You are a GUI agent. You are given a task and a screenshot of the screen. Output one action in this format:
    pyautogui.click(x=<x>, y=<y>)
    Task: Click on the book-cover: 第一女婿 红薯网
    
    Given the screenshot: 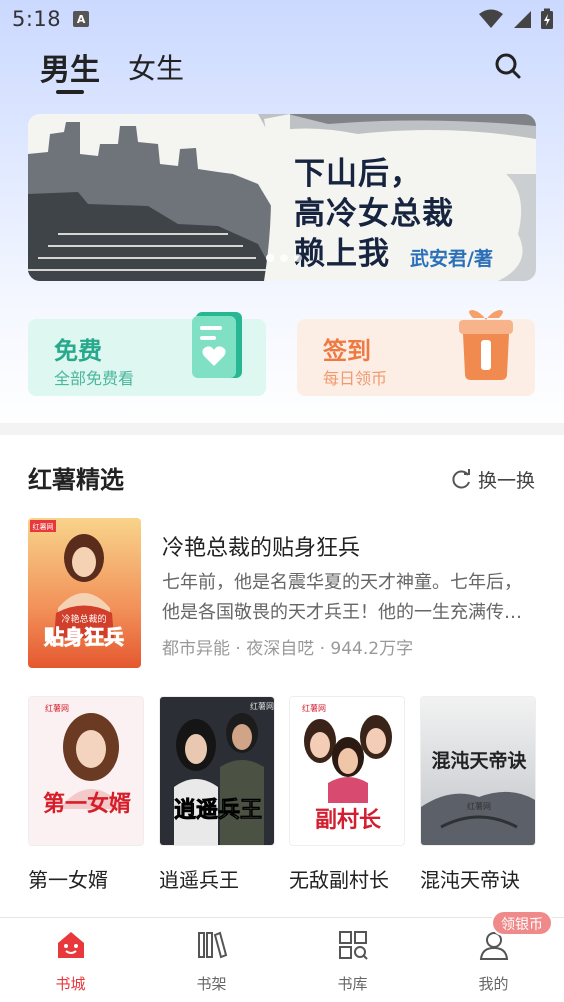 What is the action you would take?
    pyautogui.click(x=86, y=771)
    